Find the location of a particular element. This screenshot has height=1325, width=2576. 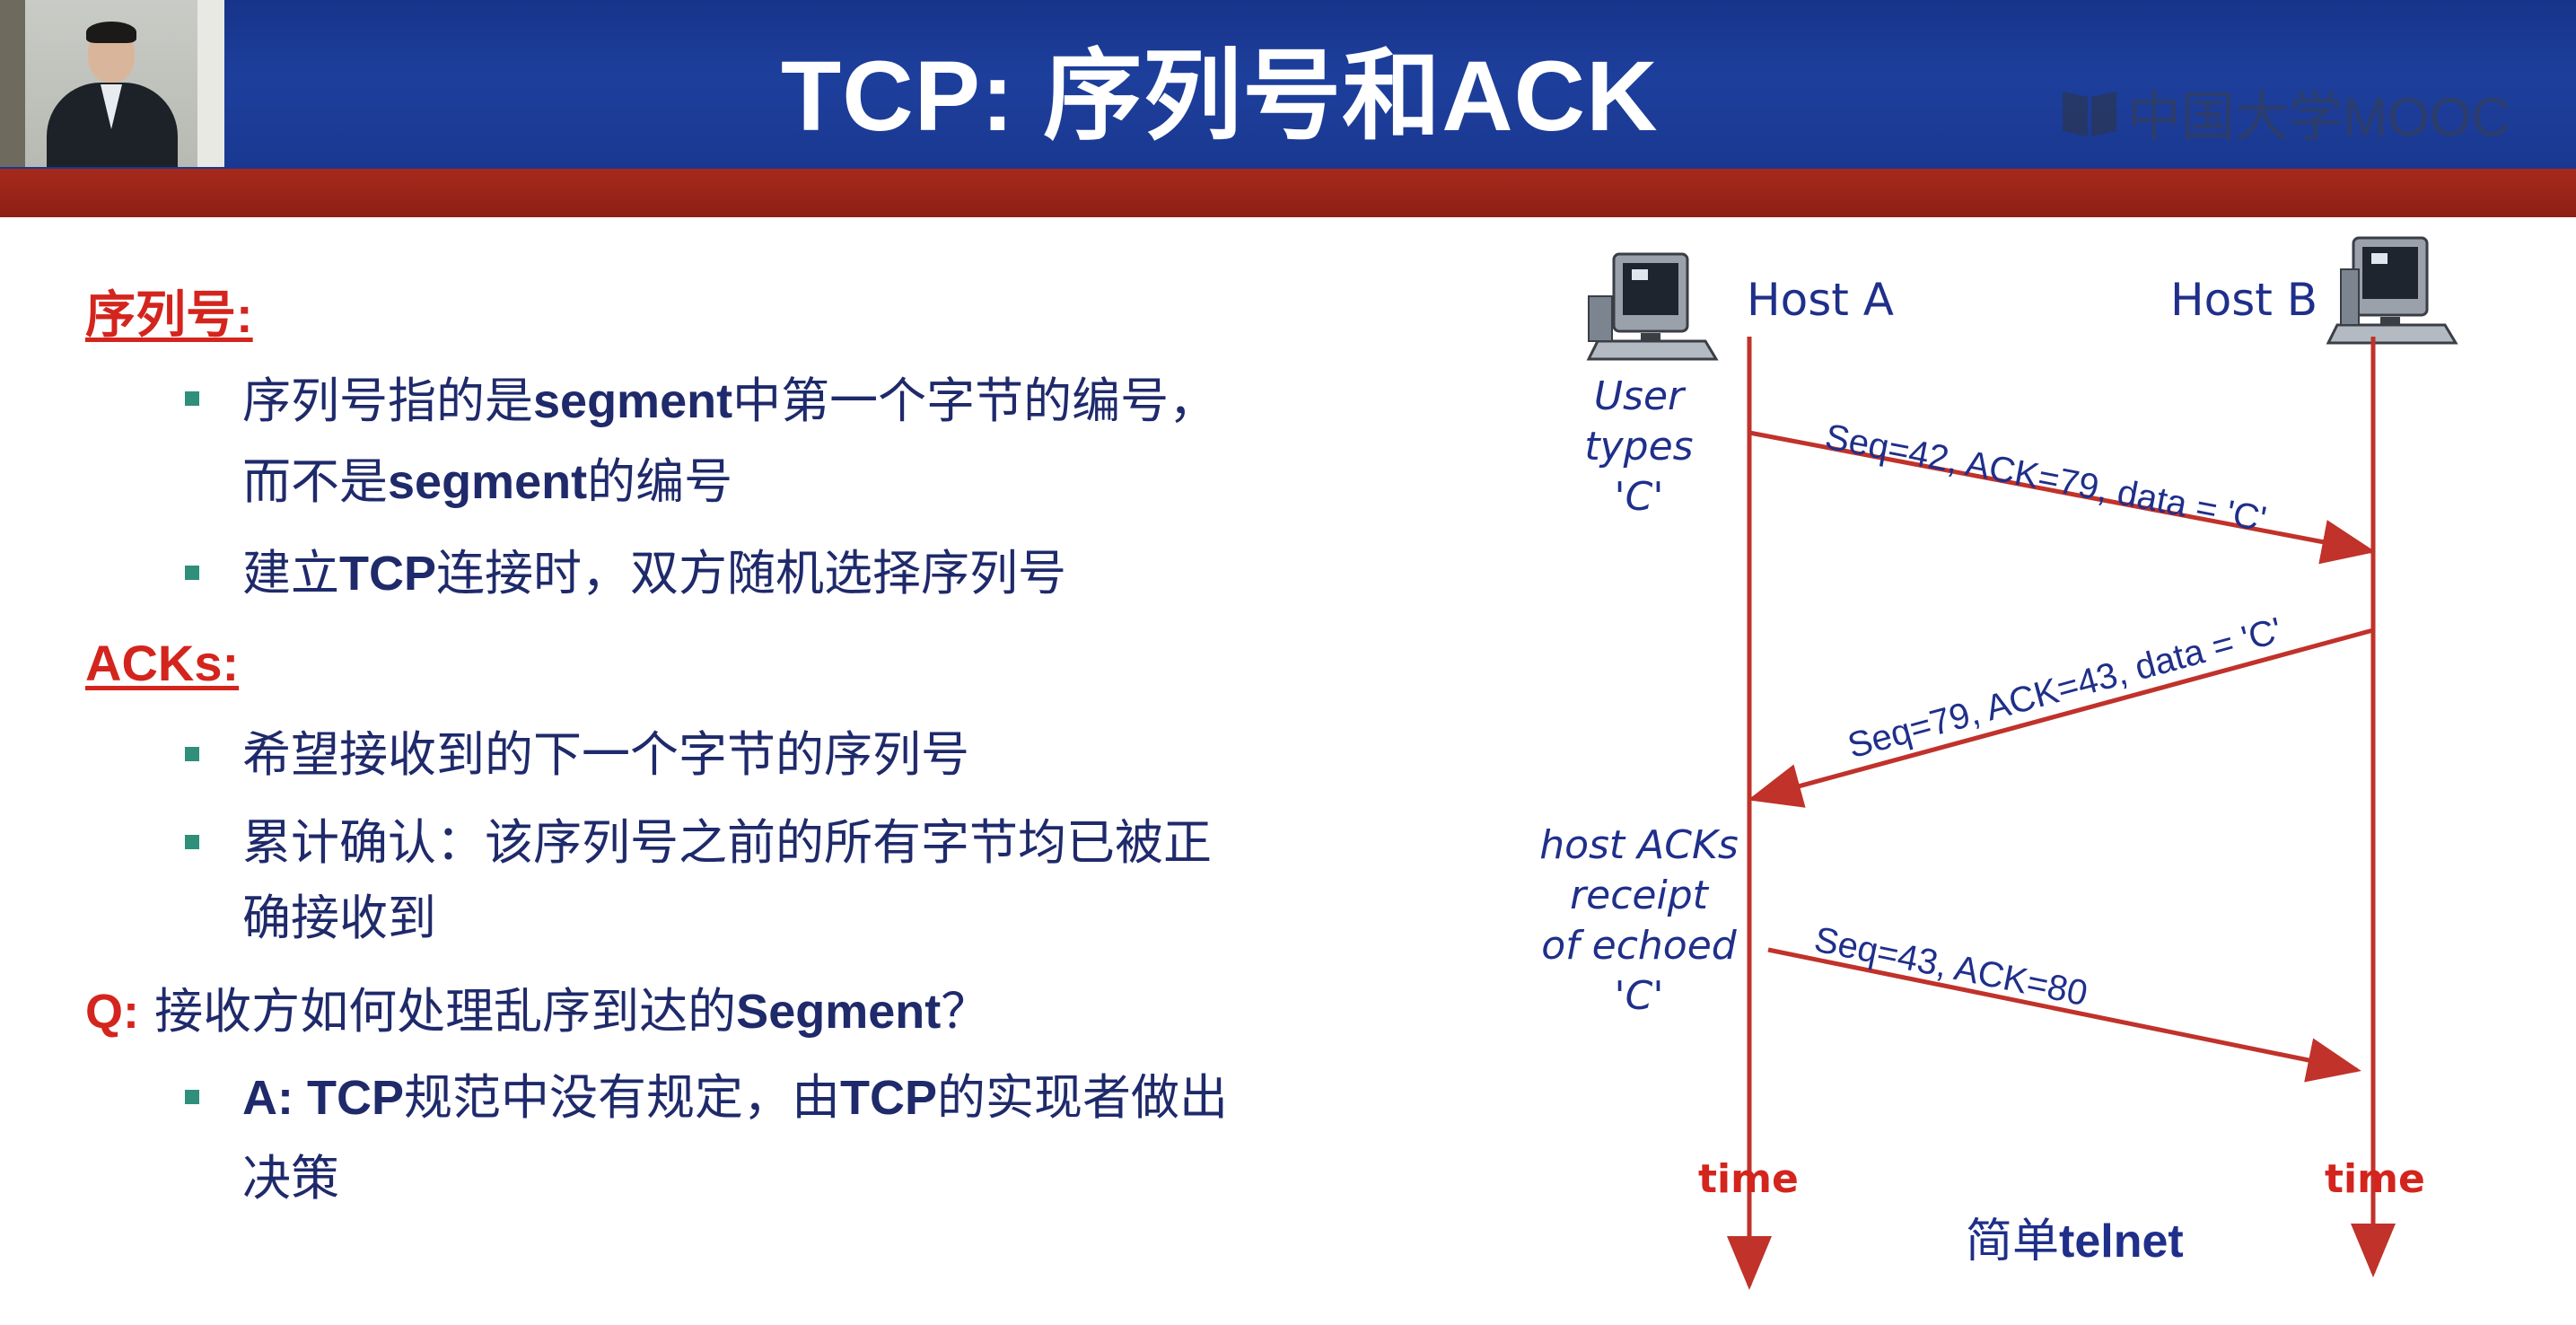

host-b-label: Host B is located at coordinates (2244, 300).